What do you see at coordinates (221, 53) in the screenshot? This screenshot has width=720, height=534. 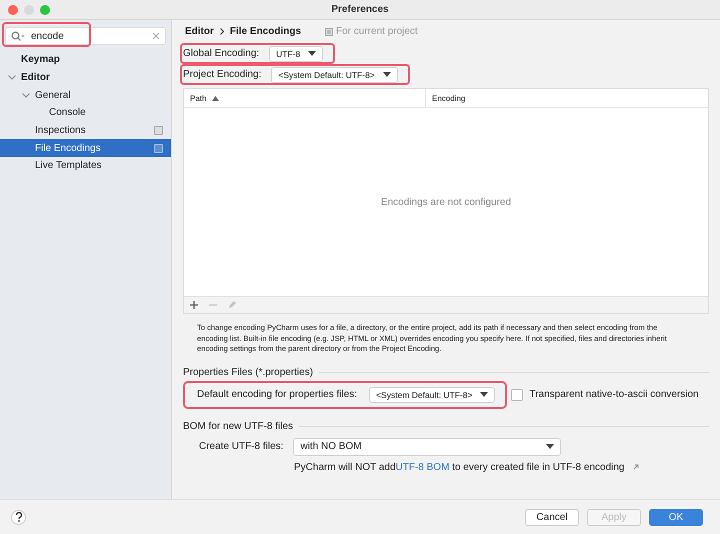 I see `field-label: Global Encoding:` at bounding box center [221, 53].